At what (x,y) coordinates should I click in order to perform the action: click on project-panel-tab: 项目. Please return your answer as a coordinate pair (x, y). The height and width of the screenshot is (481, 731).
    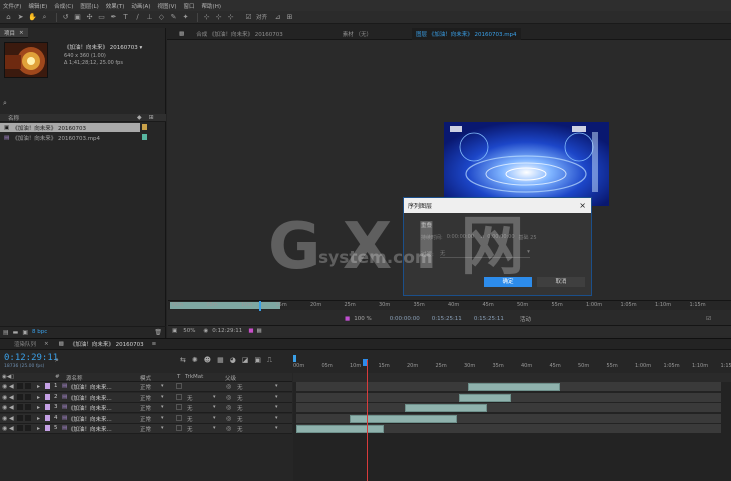
    Looking at the image, I should click on (9, 33).